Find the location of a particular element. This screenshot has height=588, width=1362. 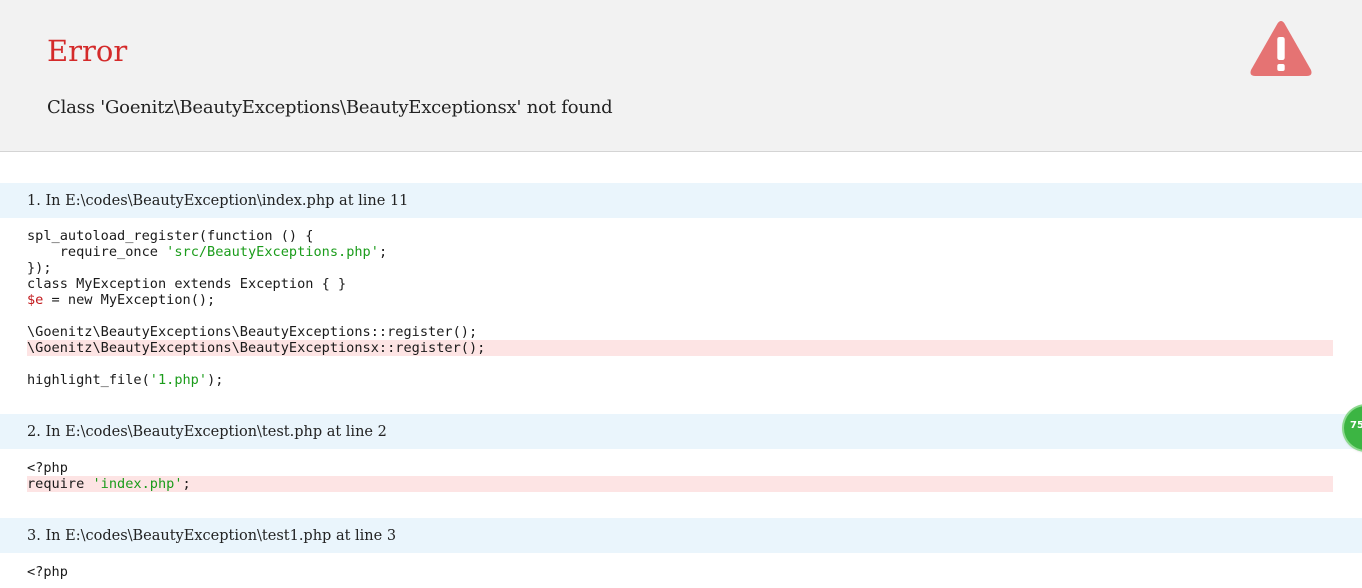

code-line: require_once 'src/BeautyExceptions.php'; is located at coordinates (680, 252).